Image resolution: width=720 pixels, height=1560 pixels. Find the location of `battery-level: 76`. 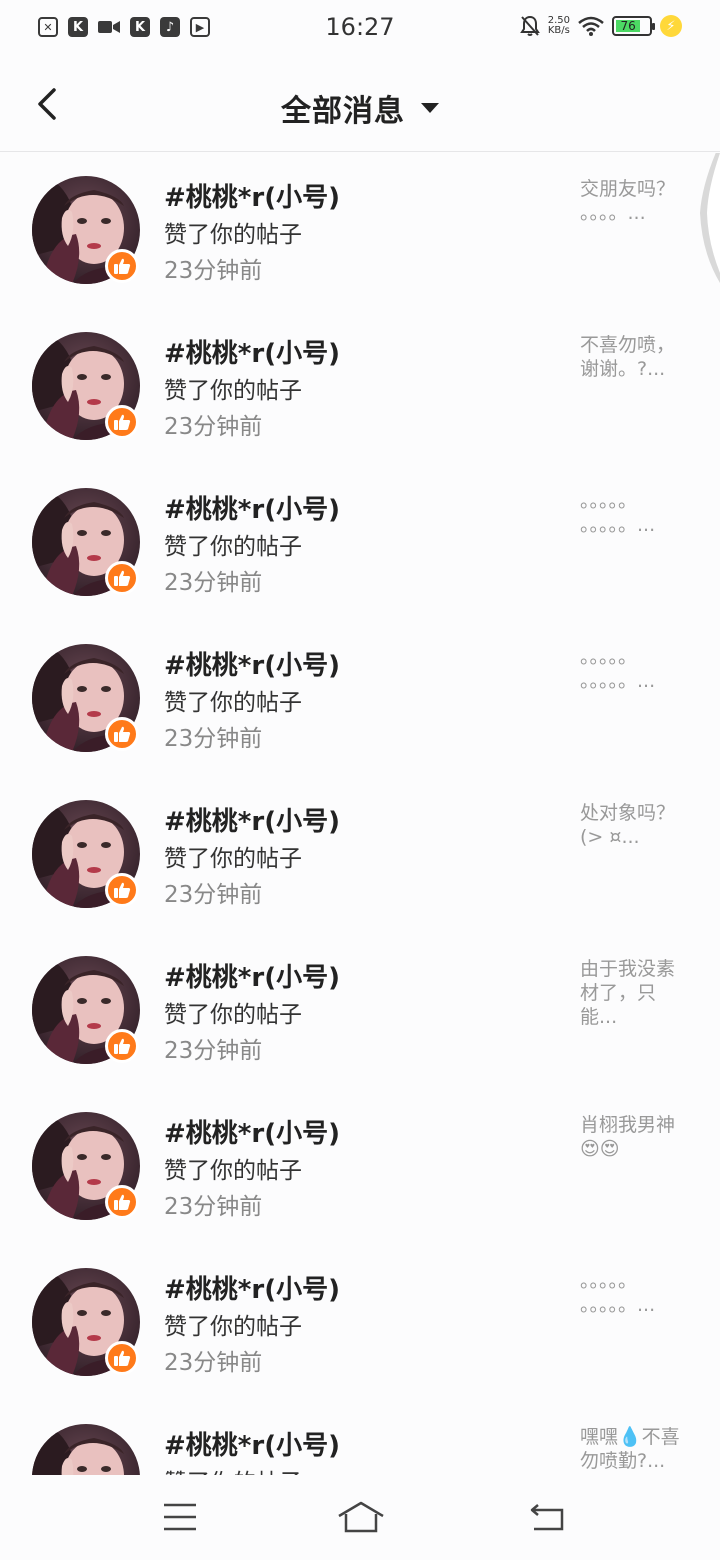

battery-level: 76 is located at coordinates (628, 26).